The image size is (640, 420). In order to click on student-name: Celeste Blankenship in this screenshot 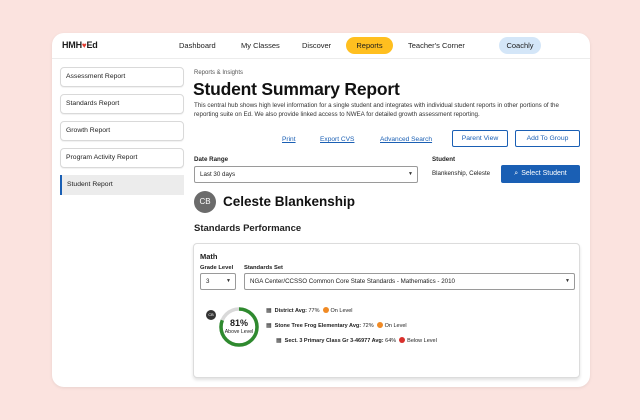, I will do `click(289, 201)`.